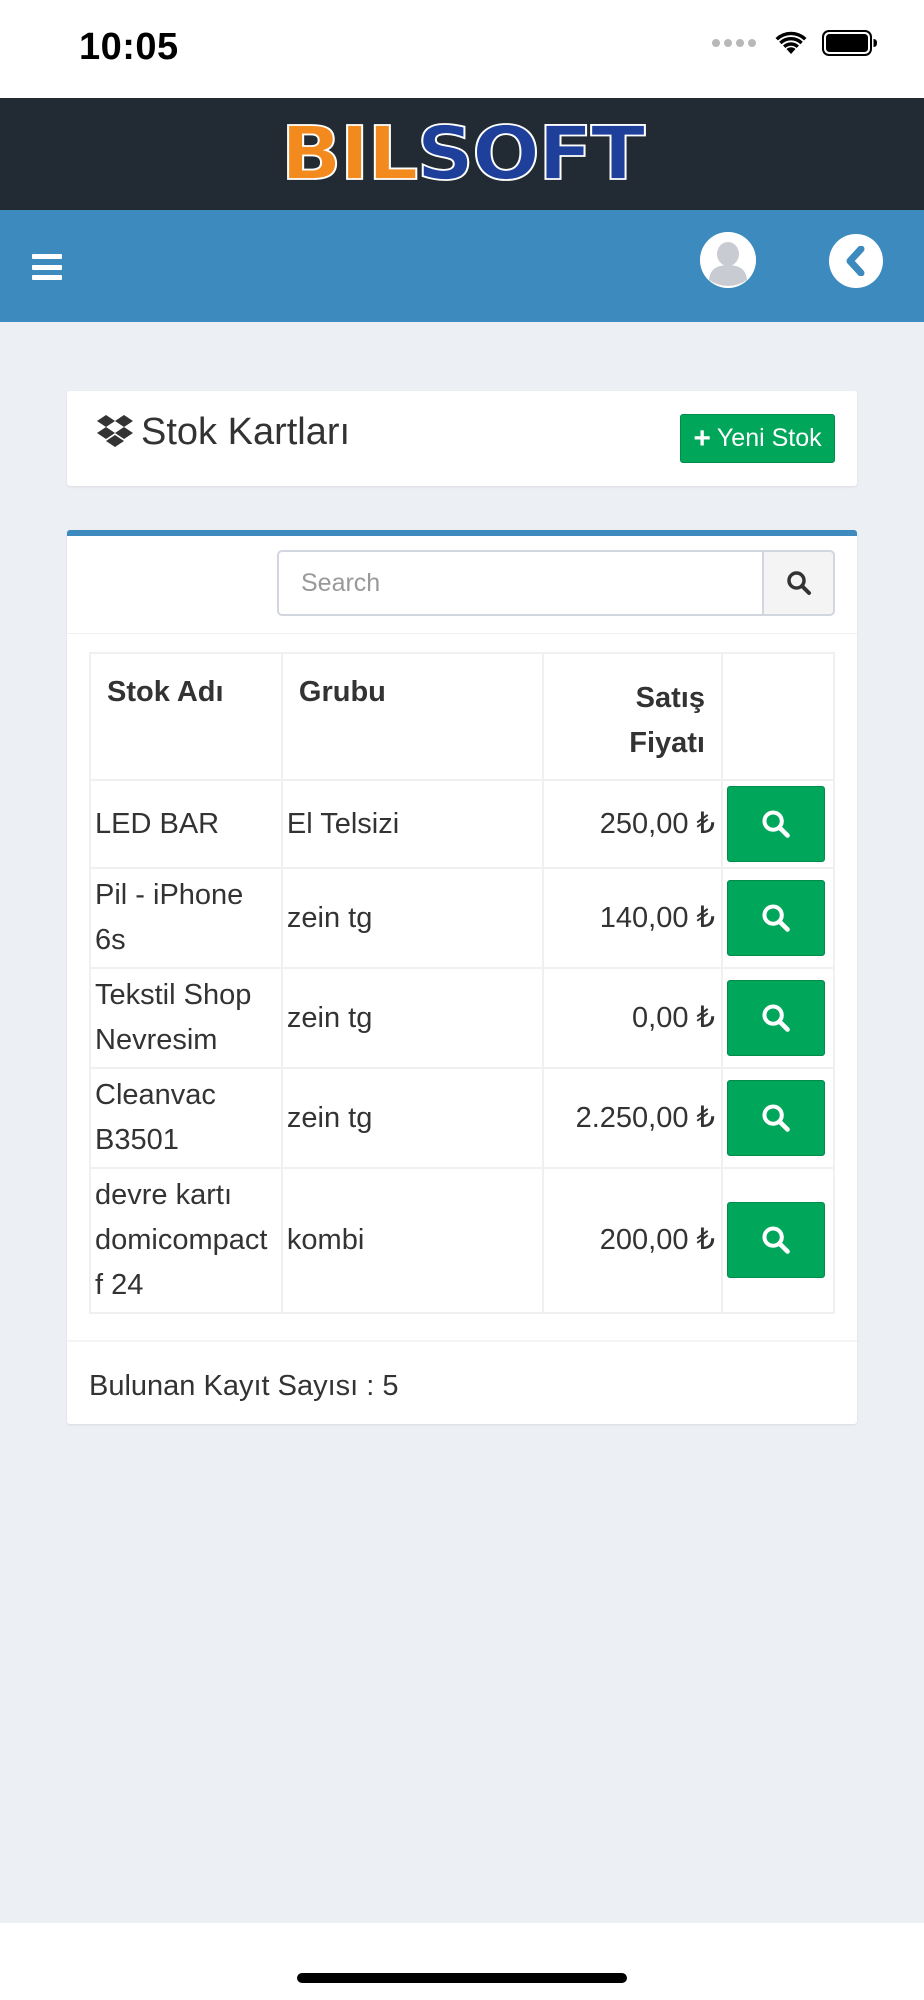 The width and height of the screenshot is (924, 2000). Describe the element at coordinates (632, 1240) in the screenshot. I see `cell-price: 200,00 ₺` at that location.